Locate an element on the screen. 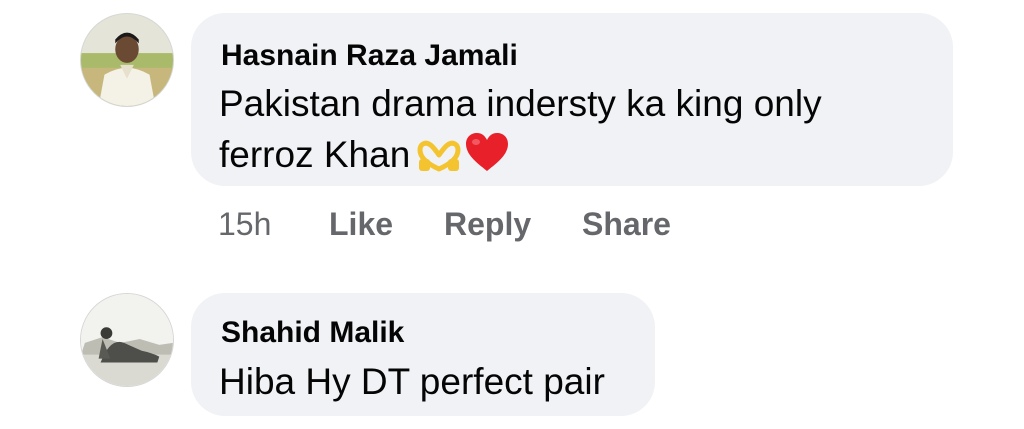  comment-text-line-2-text: ferroz Khan is located at coordinates (315, 154).